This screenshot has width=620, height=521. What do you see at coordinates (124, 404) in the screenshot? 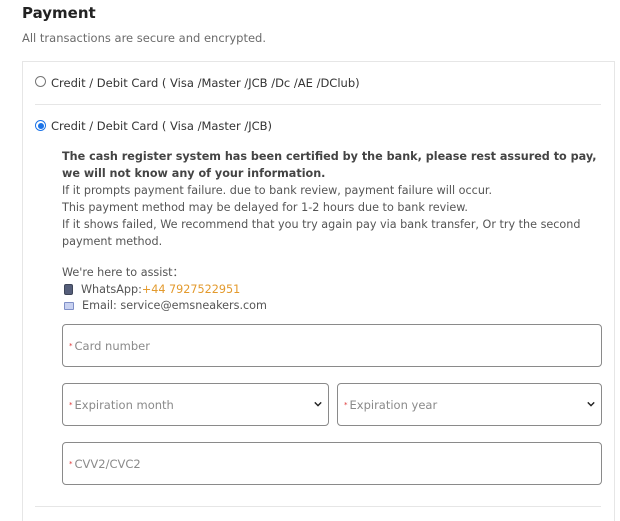
I see `expiration-month-placeholder: Expiration month` at bounding box center [124, 404].